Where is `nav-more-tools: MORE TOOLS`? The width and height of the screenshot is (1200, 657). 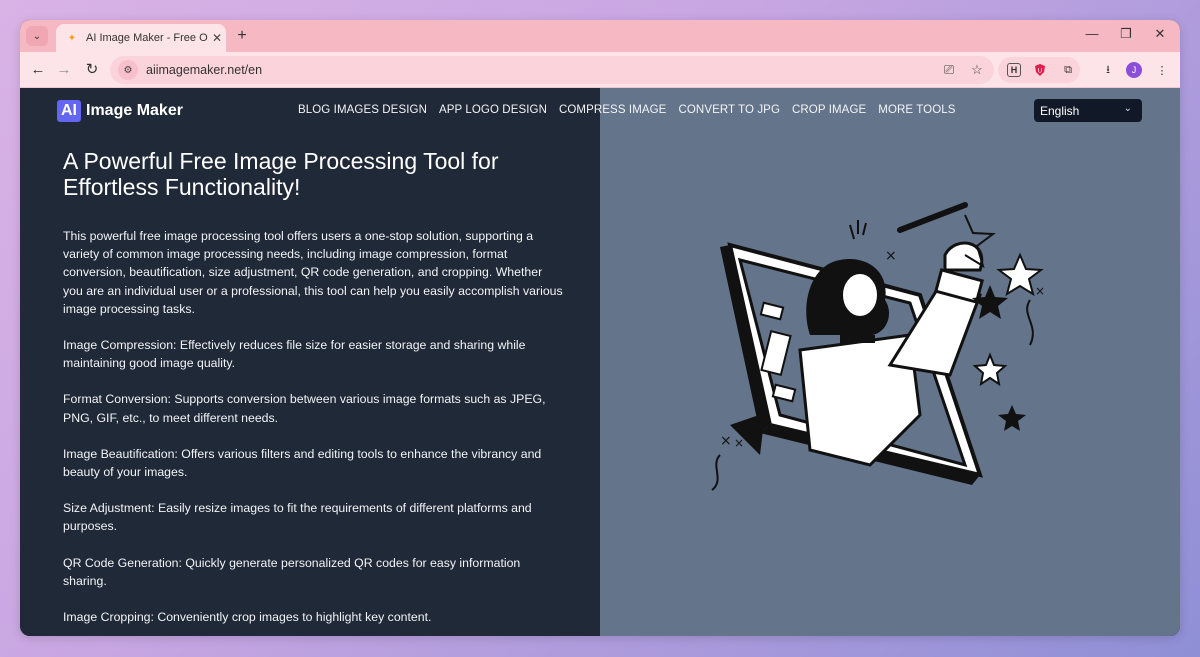
nav-more-tools: MORE TOOLS is located at coordinates (916, 110).